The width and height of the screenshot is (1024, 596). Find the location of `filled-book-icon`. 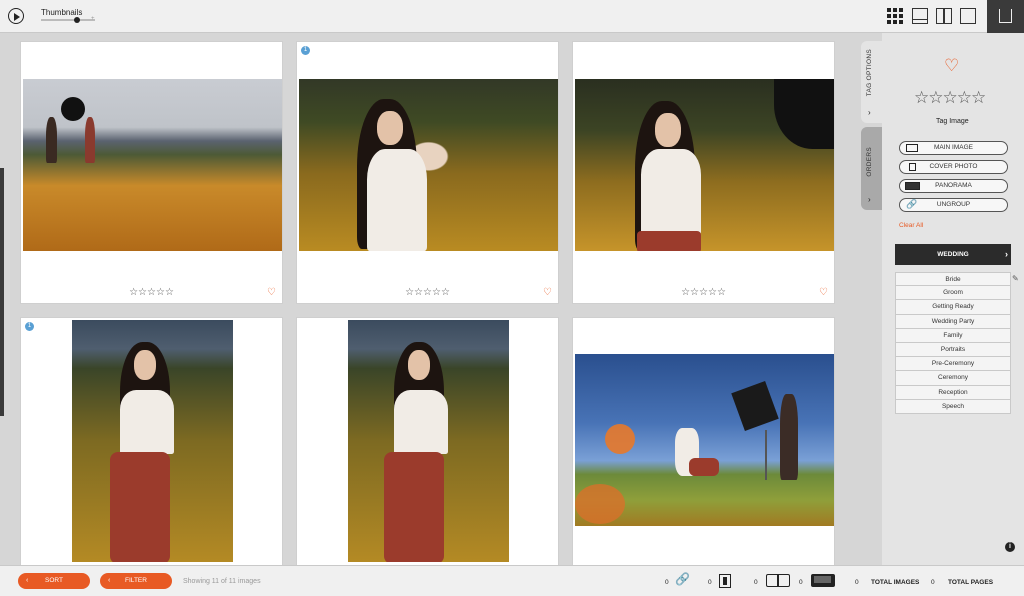

filled-book-icon is located at coordinates (823, 580).